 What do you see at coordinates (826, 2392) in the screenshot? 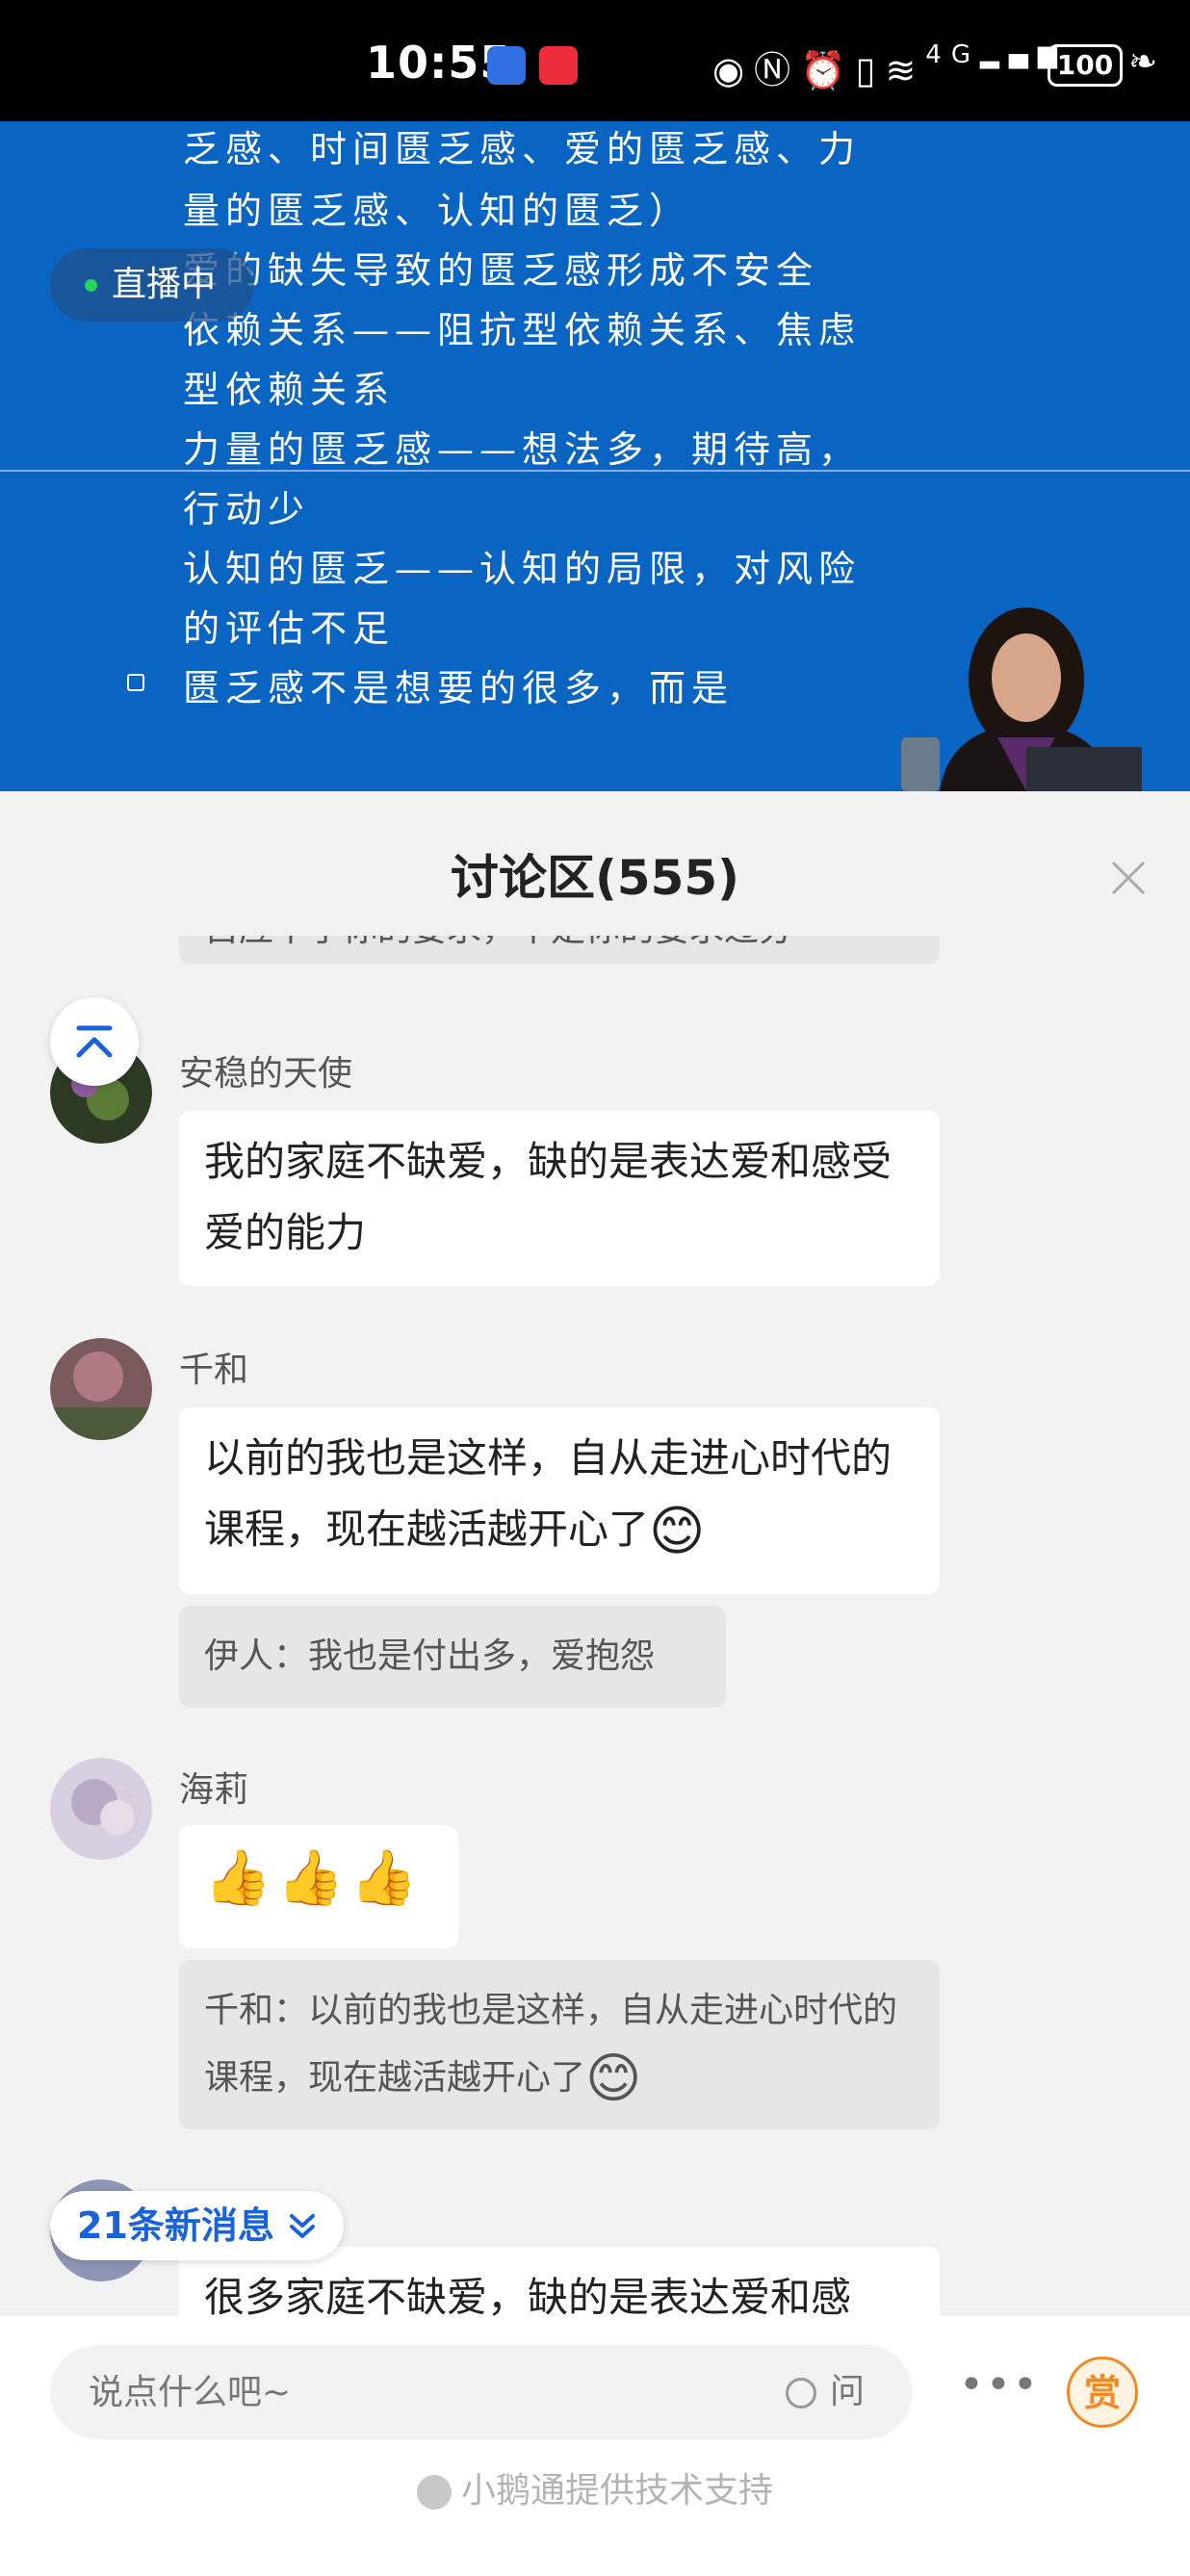
I see `ask-question-toggle: 问` at bounding box center [826, 2392].